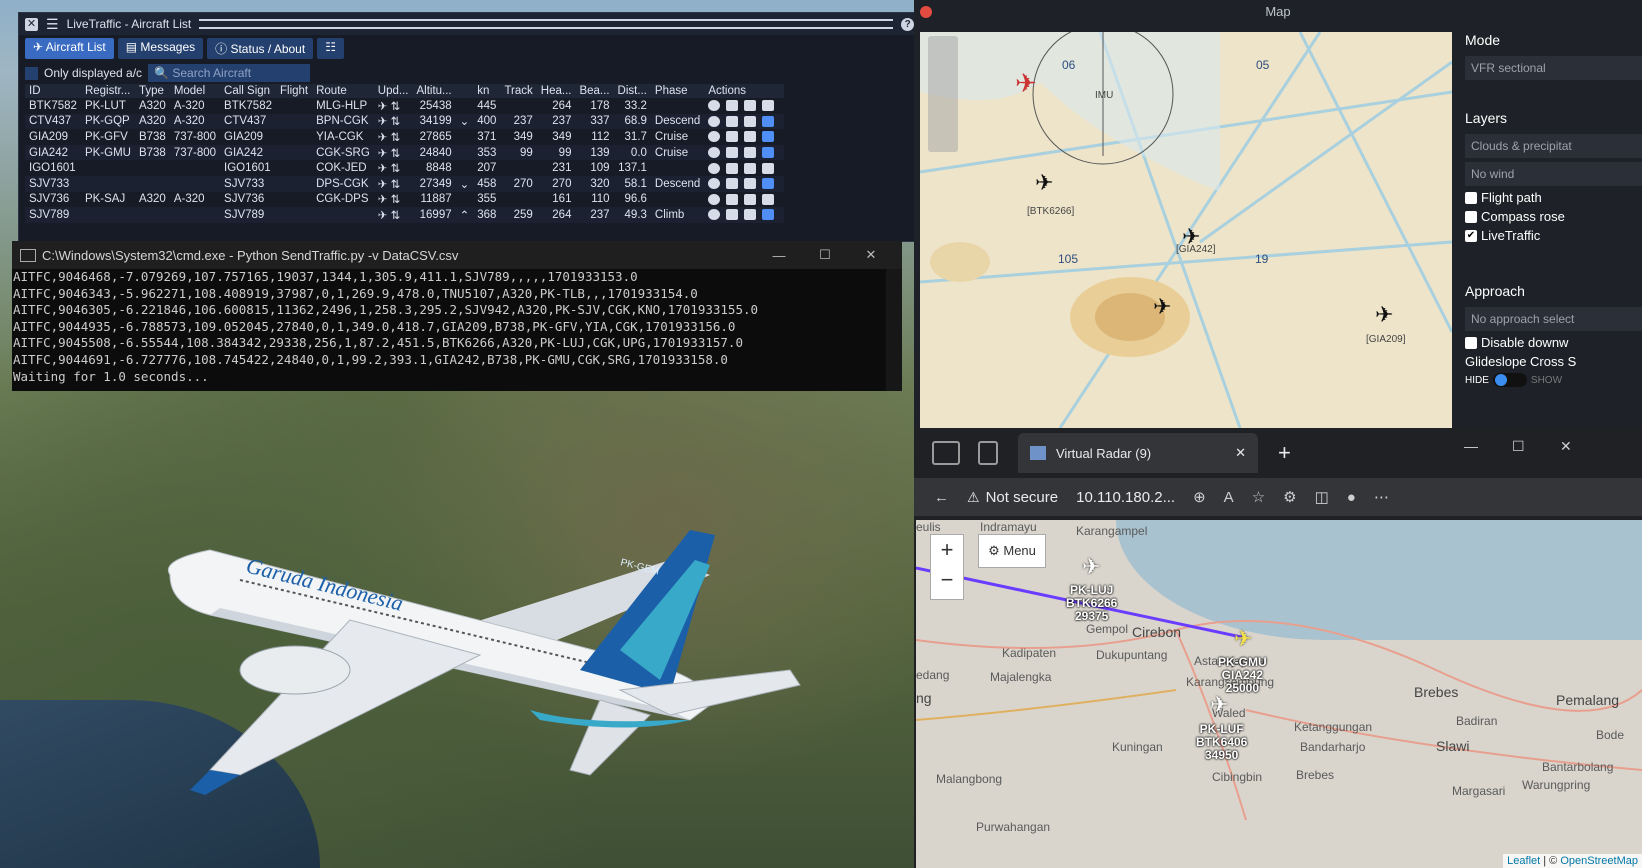 Image resolution: width=1642 pixels, height=868 pixels. What do you see at coordinates (947, 580) in the screenshot?
I see `zoom-out-button: −` at bounding box center [947, 580].